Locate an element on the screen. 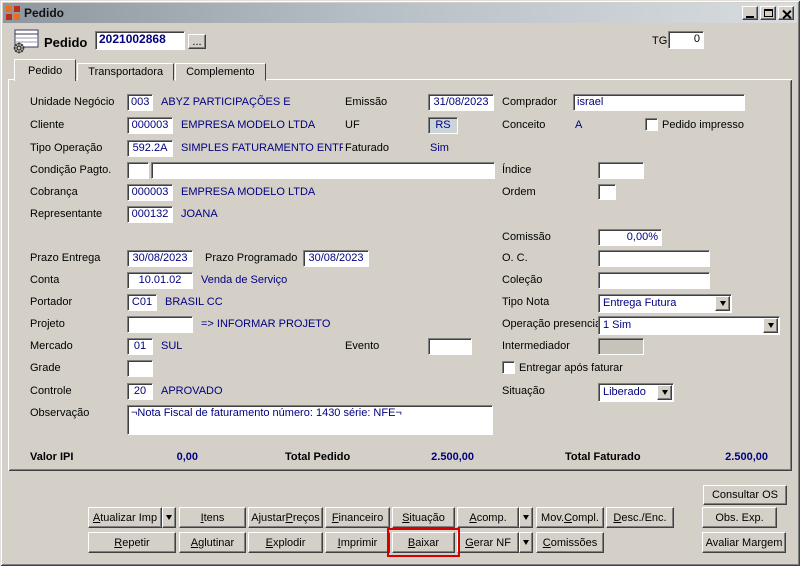 The image size is (800, 566). order-icon is located at coordinates (26, 43).